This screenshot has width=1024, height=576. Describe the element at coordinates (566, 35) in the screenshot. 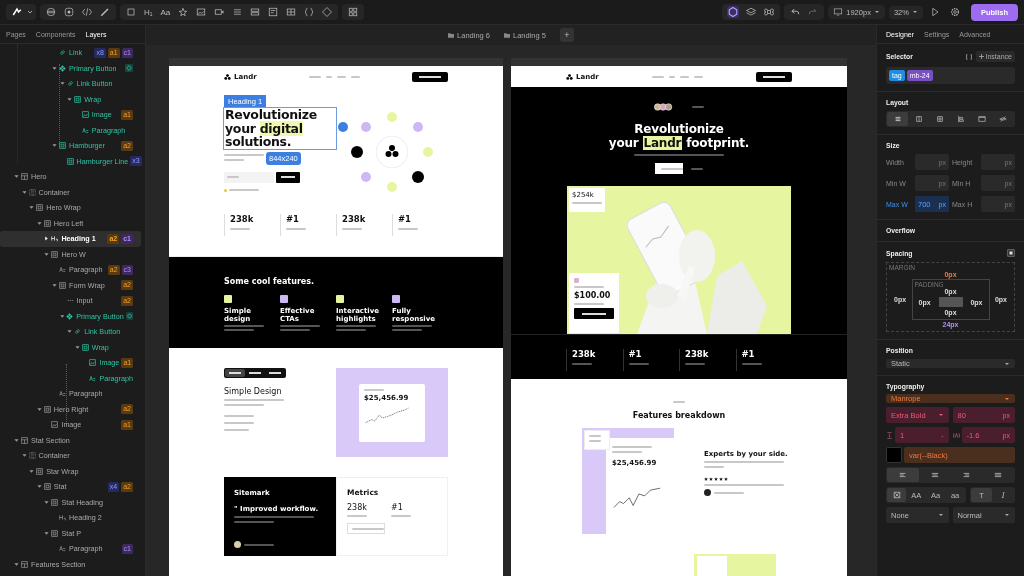

I see `add-tab-button: +` at that location.